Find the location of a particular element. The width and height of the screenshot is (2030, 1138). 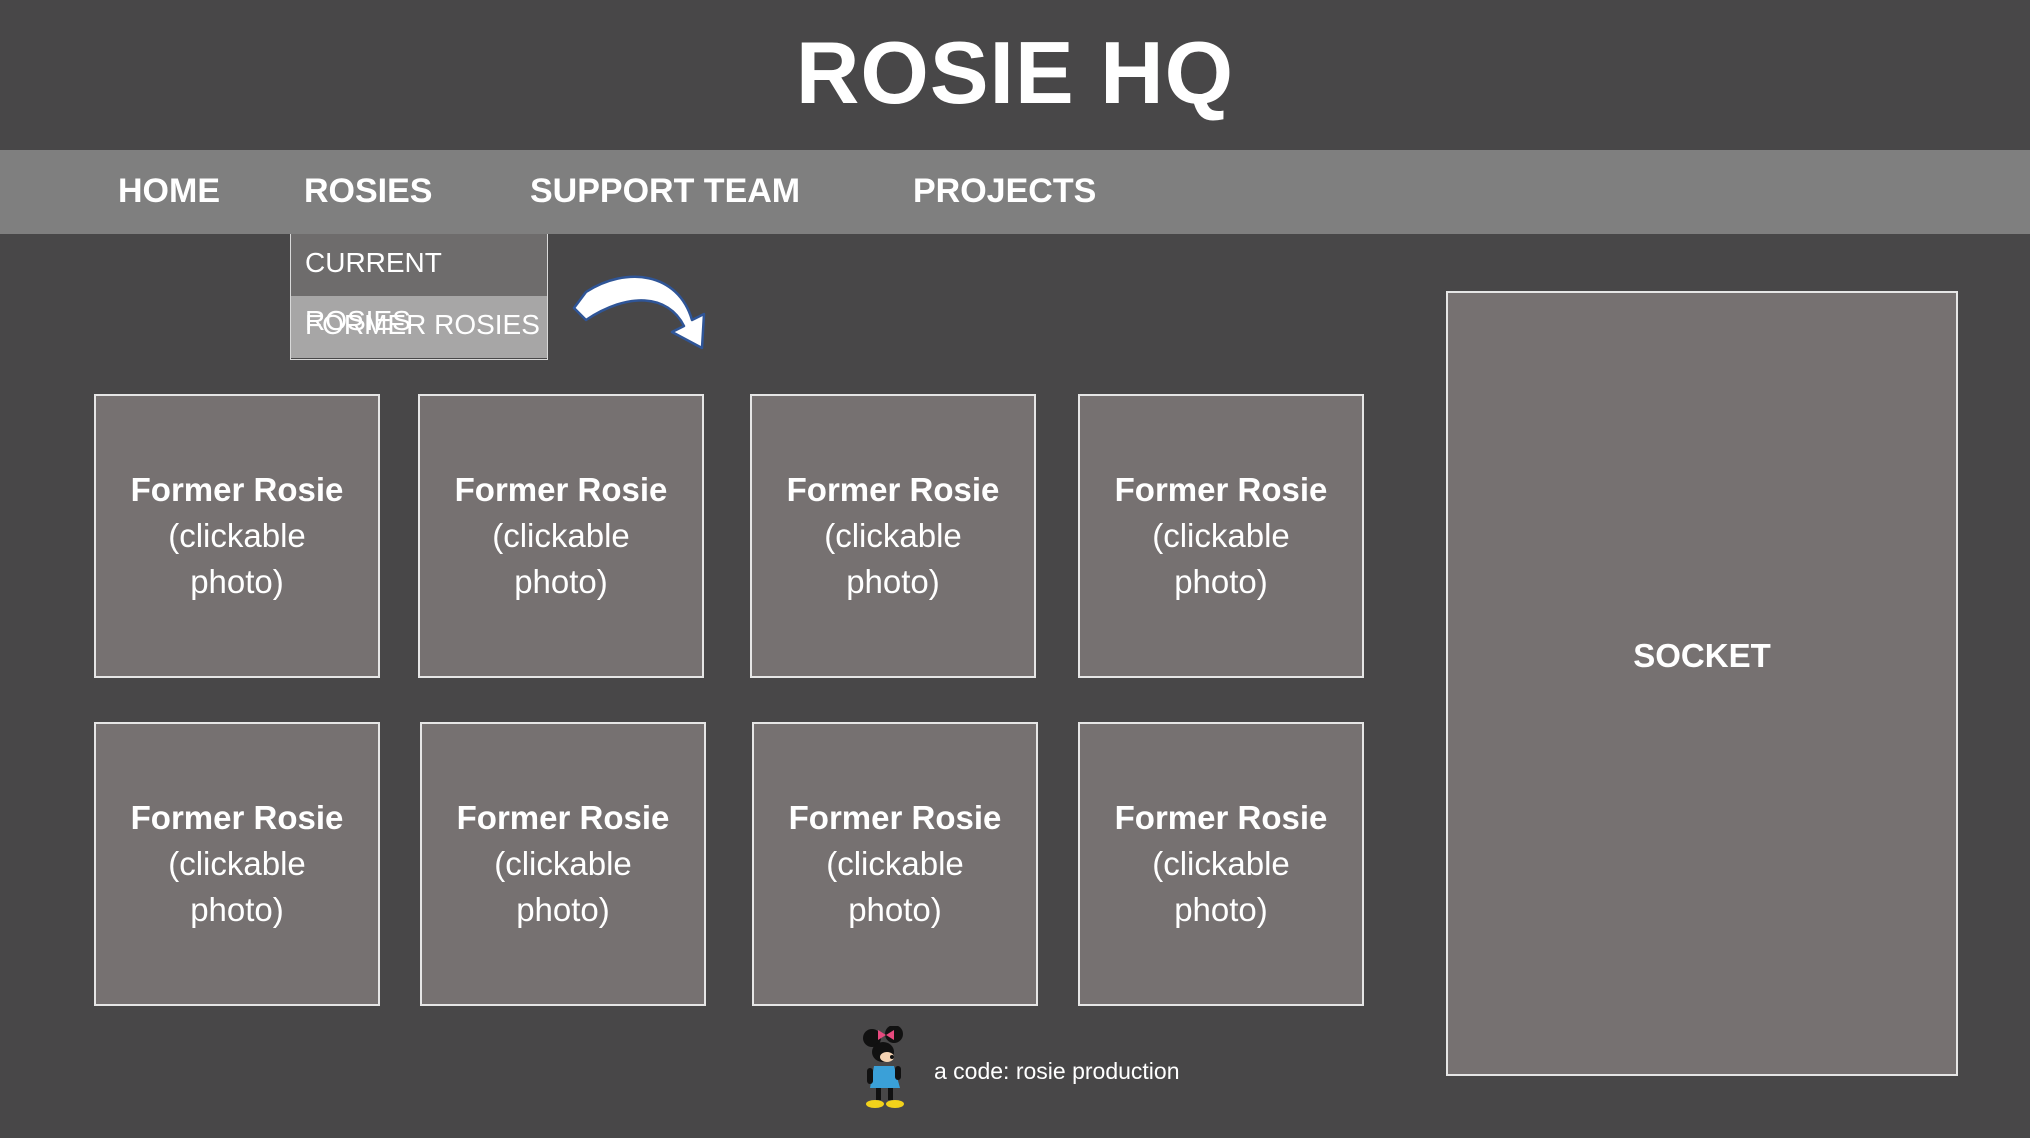

former-rosie-photo-3: Former Rosie (clickable photo) is located at coordinates (893, 536).